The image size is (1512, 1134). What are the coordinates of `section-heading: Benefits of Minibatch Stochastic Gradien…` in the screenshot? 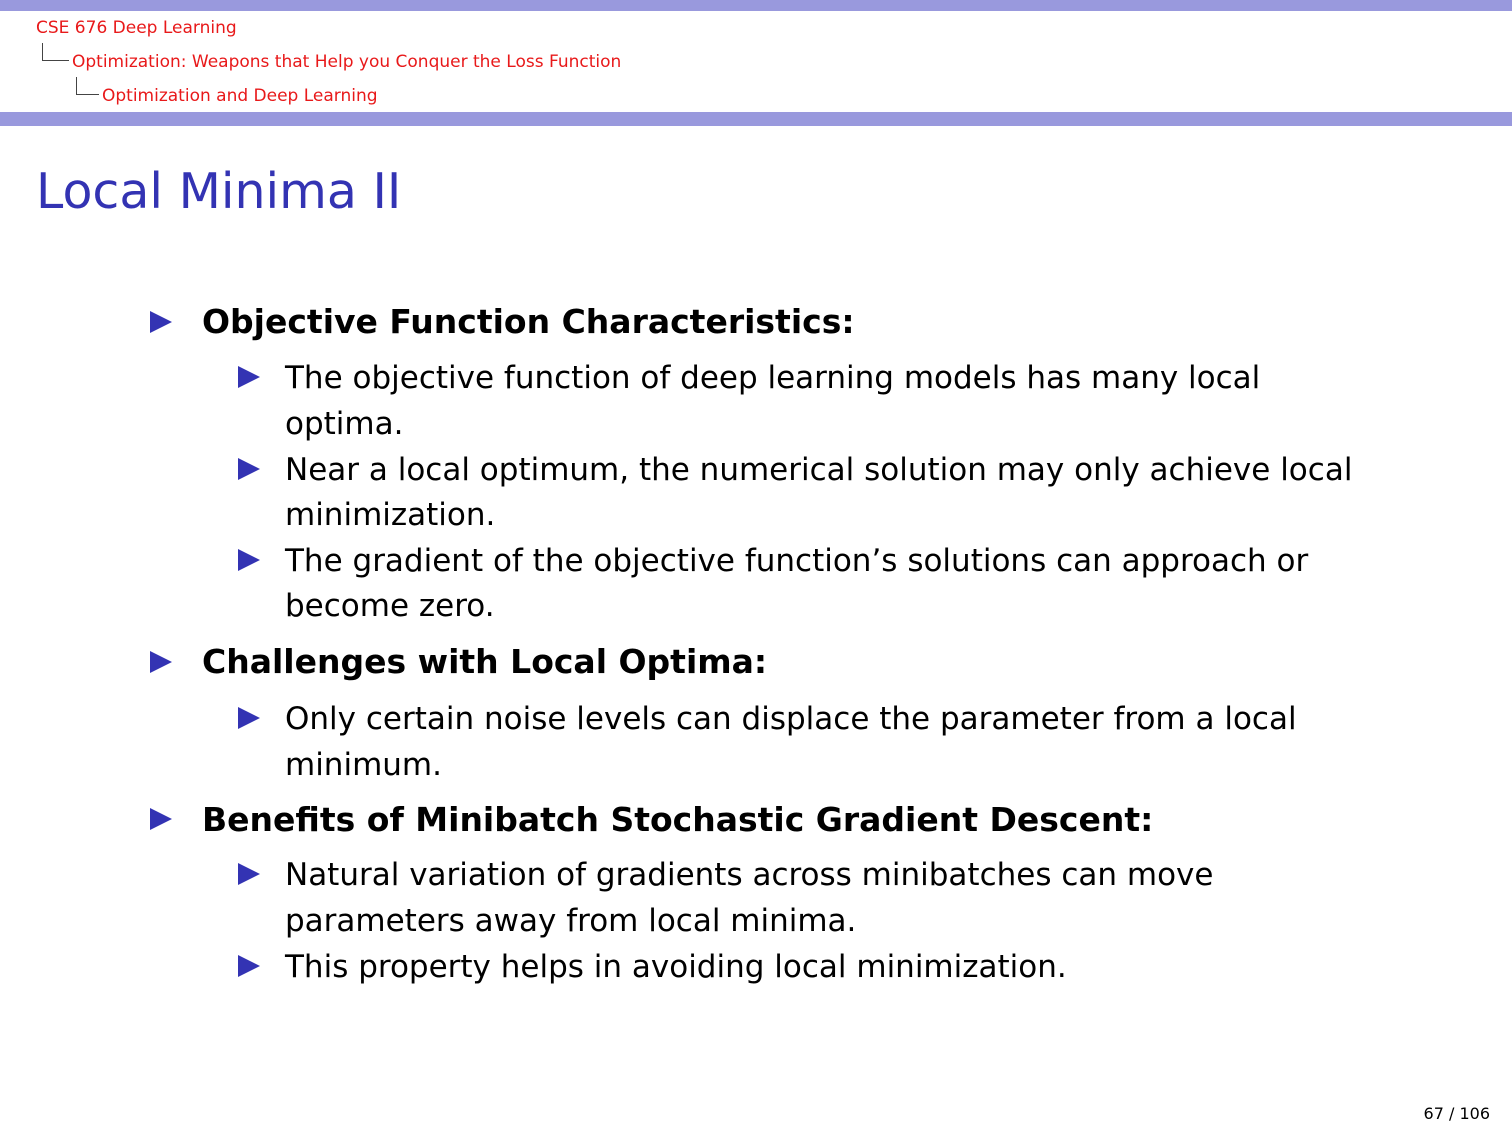 It's located at (678, 819).